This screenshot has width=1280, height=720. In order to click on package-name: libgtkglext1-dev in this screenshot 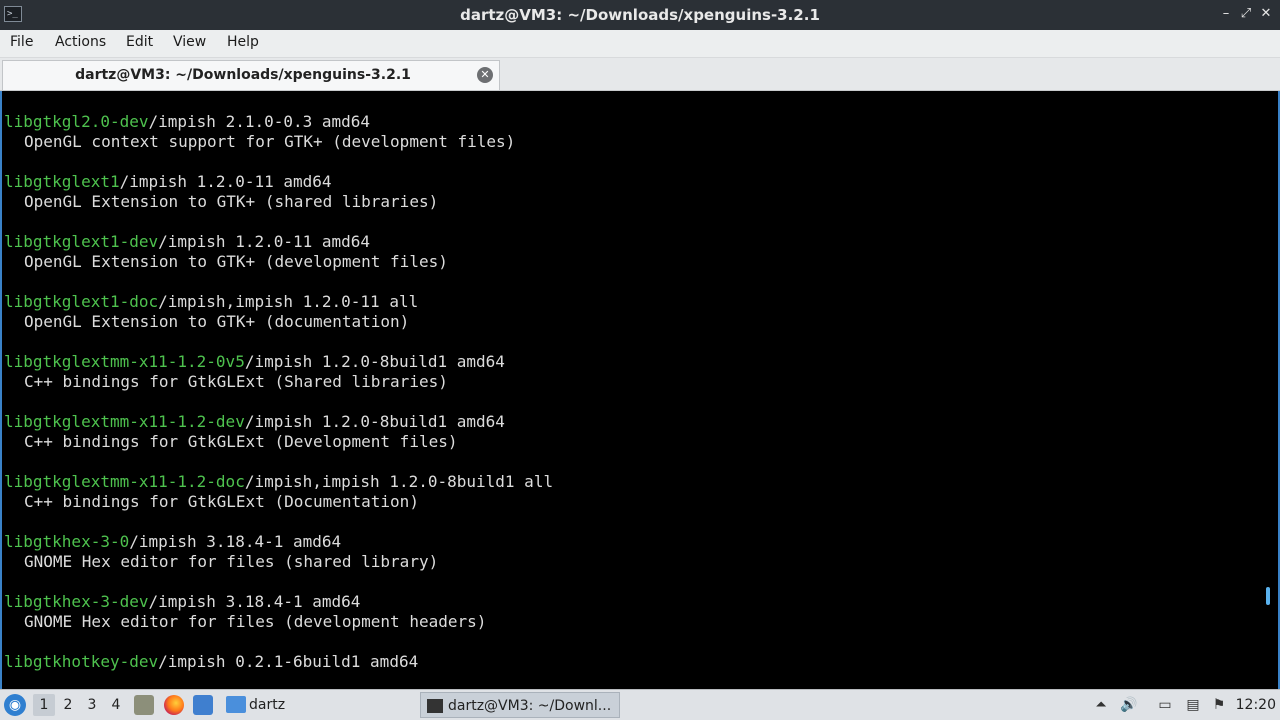, I will do `click(81, 241)`.